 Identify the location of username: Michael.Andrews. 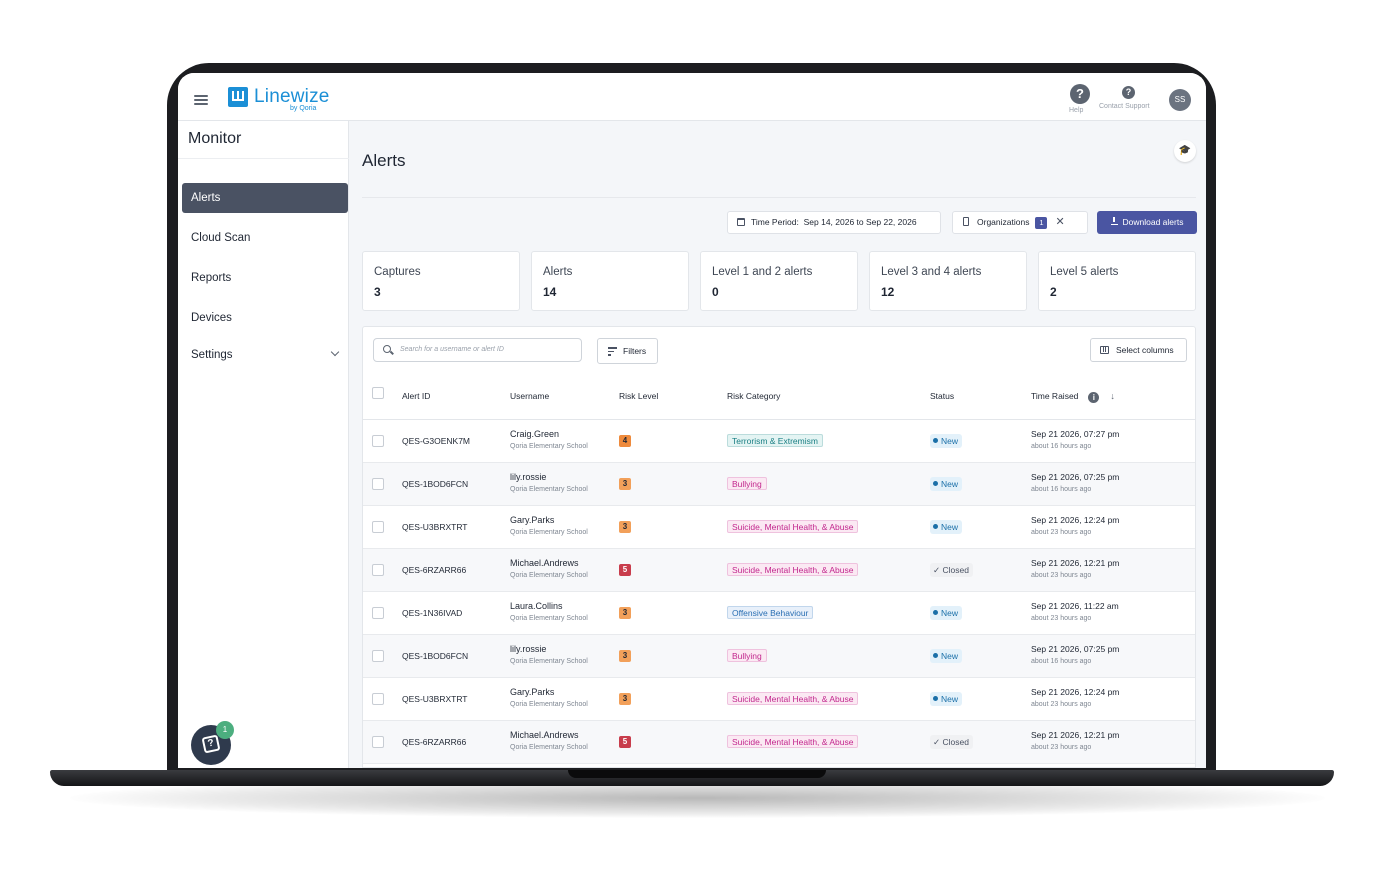
(544, 563).